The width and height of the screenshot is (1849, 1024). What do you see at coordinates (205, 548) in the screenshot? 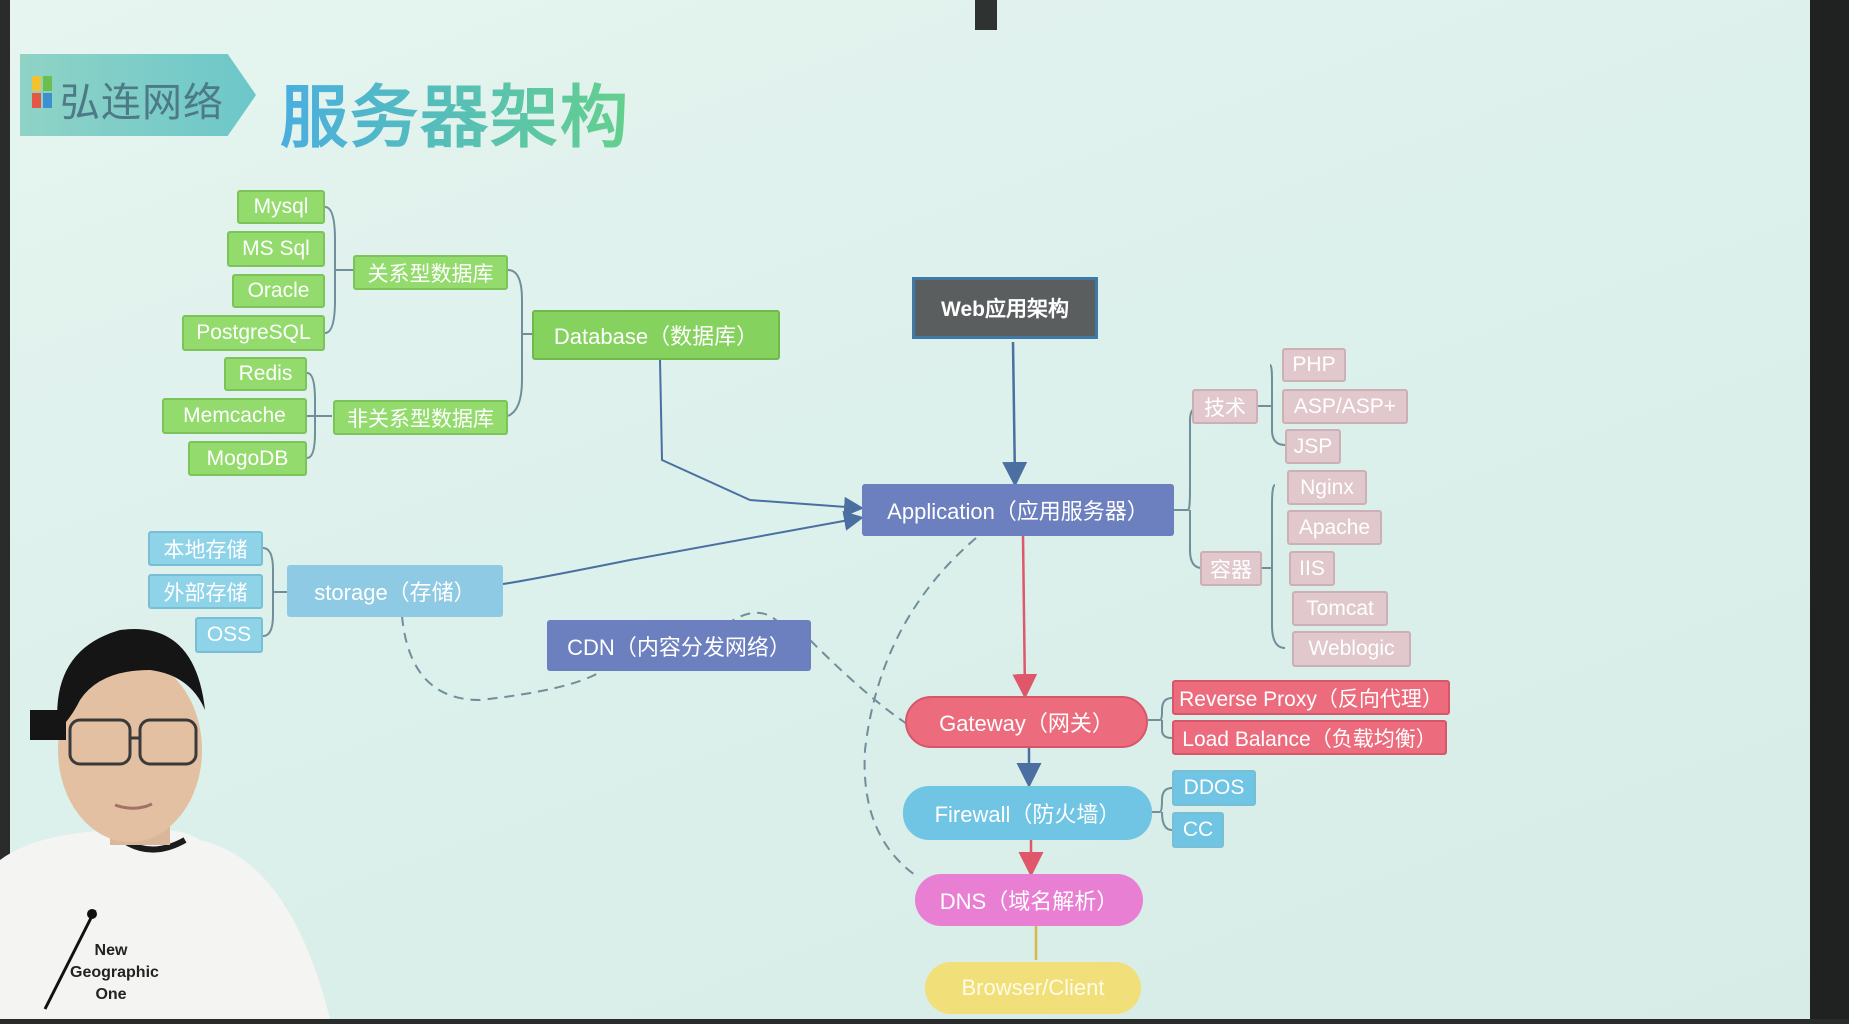
I see `node-local-storage: 本地存储` at bounding box center [205, 548].